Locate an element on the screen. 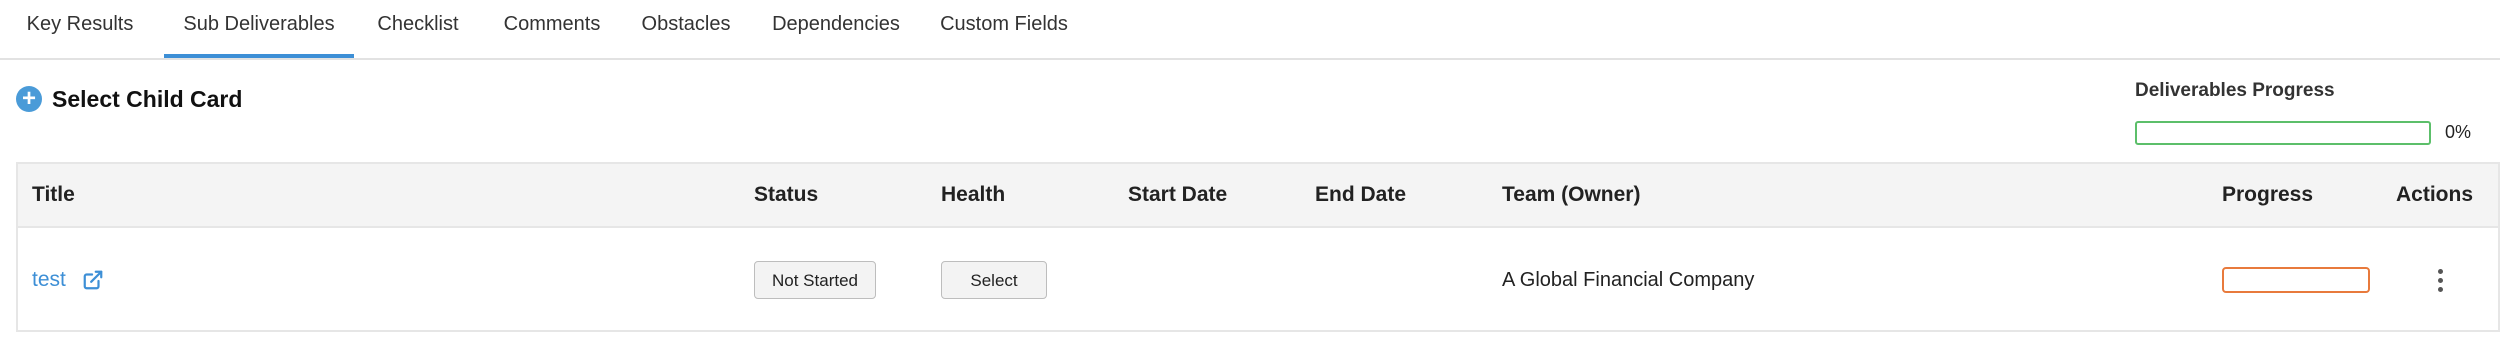  health-cell: Select is located at coordinates (994, 280).